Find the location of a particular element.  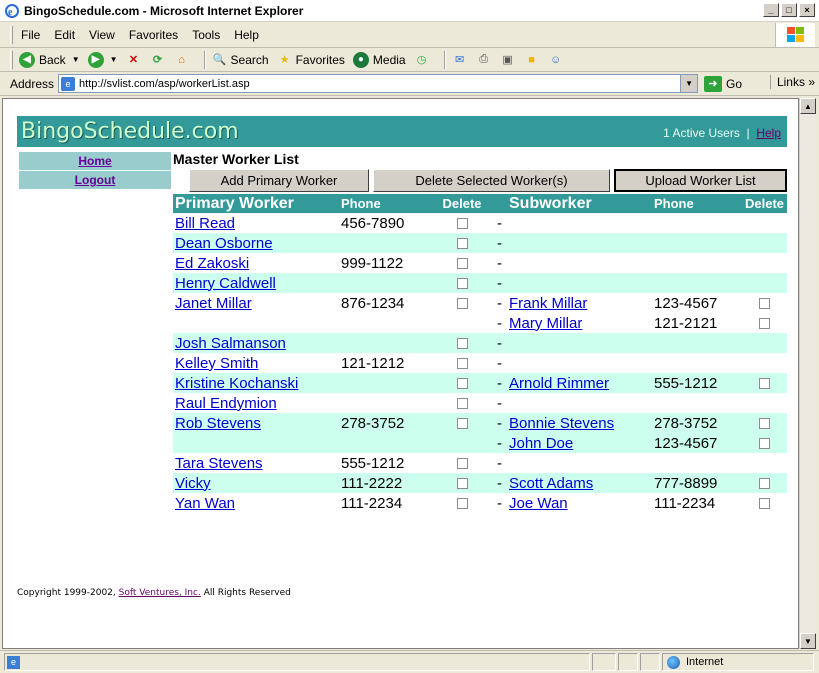

primary-worker-link: Bill Read is located at coordinates (205, 223).